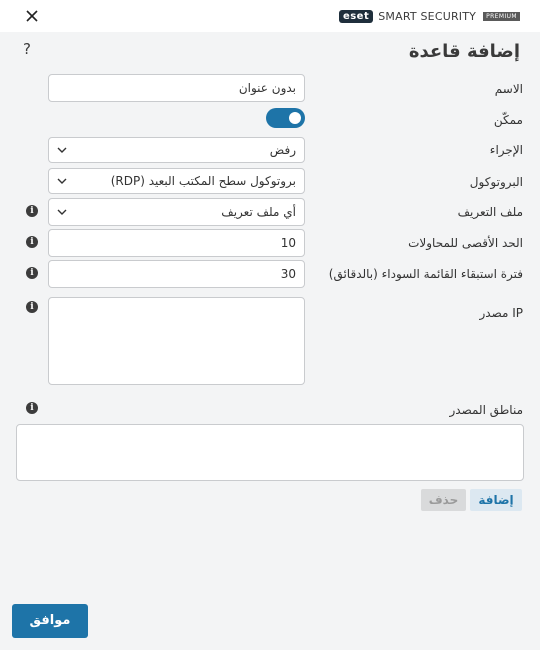  Describe the element at coordinates (443, 500) in the screenshot. I see `remove-button: حذف` at that location.